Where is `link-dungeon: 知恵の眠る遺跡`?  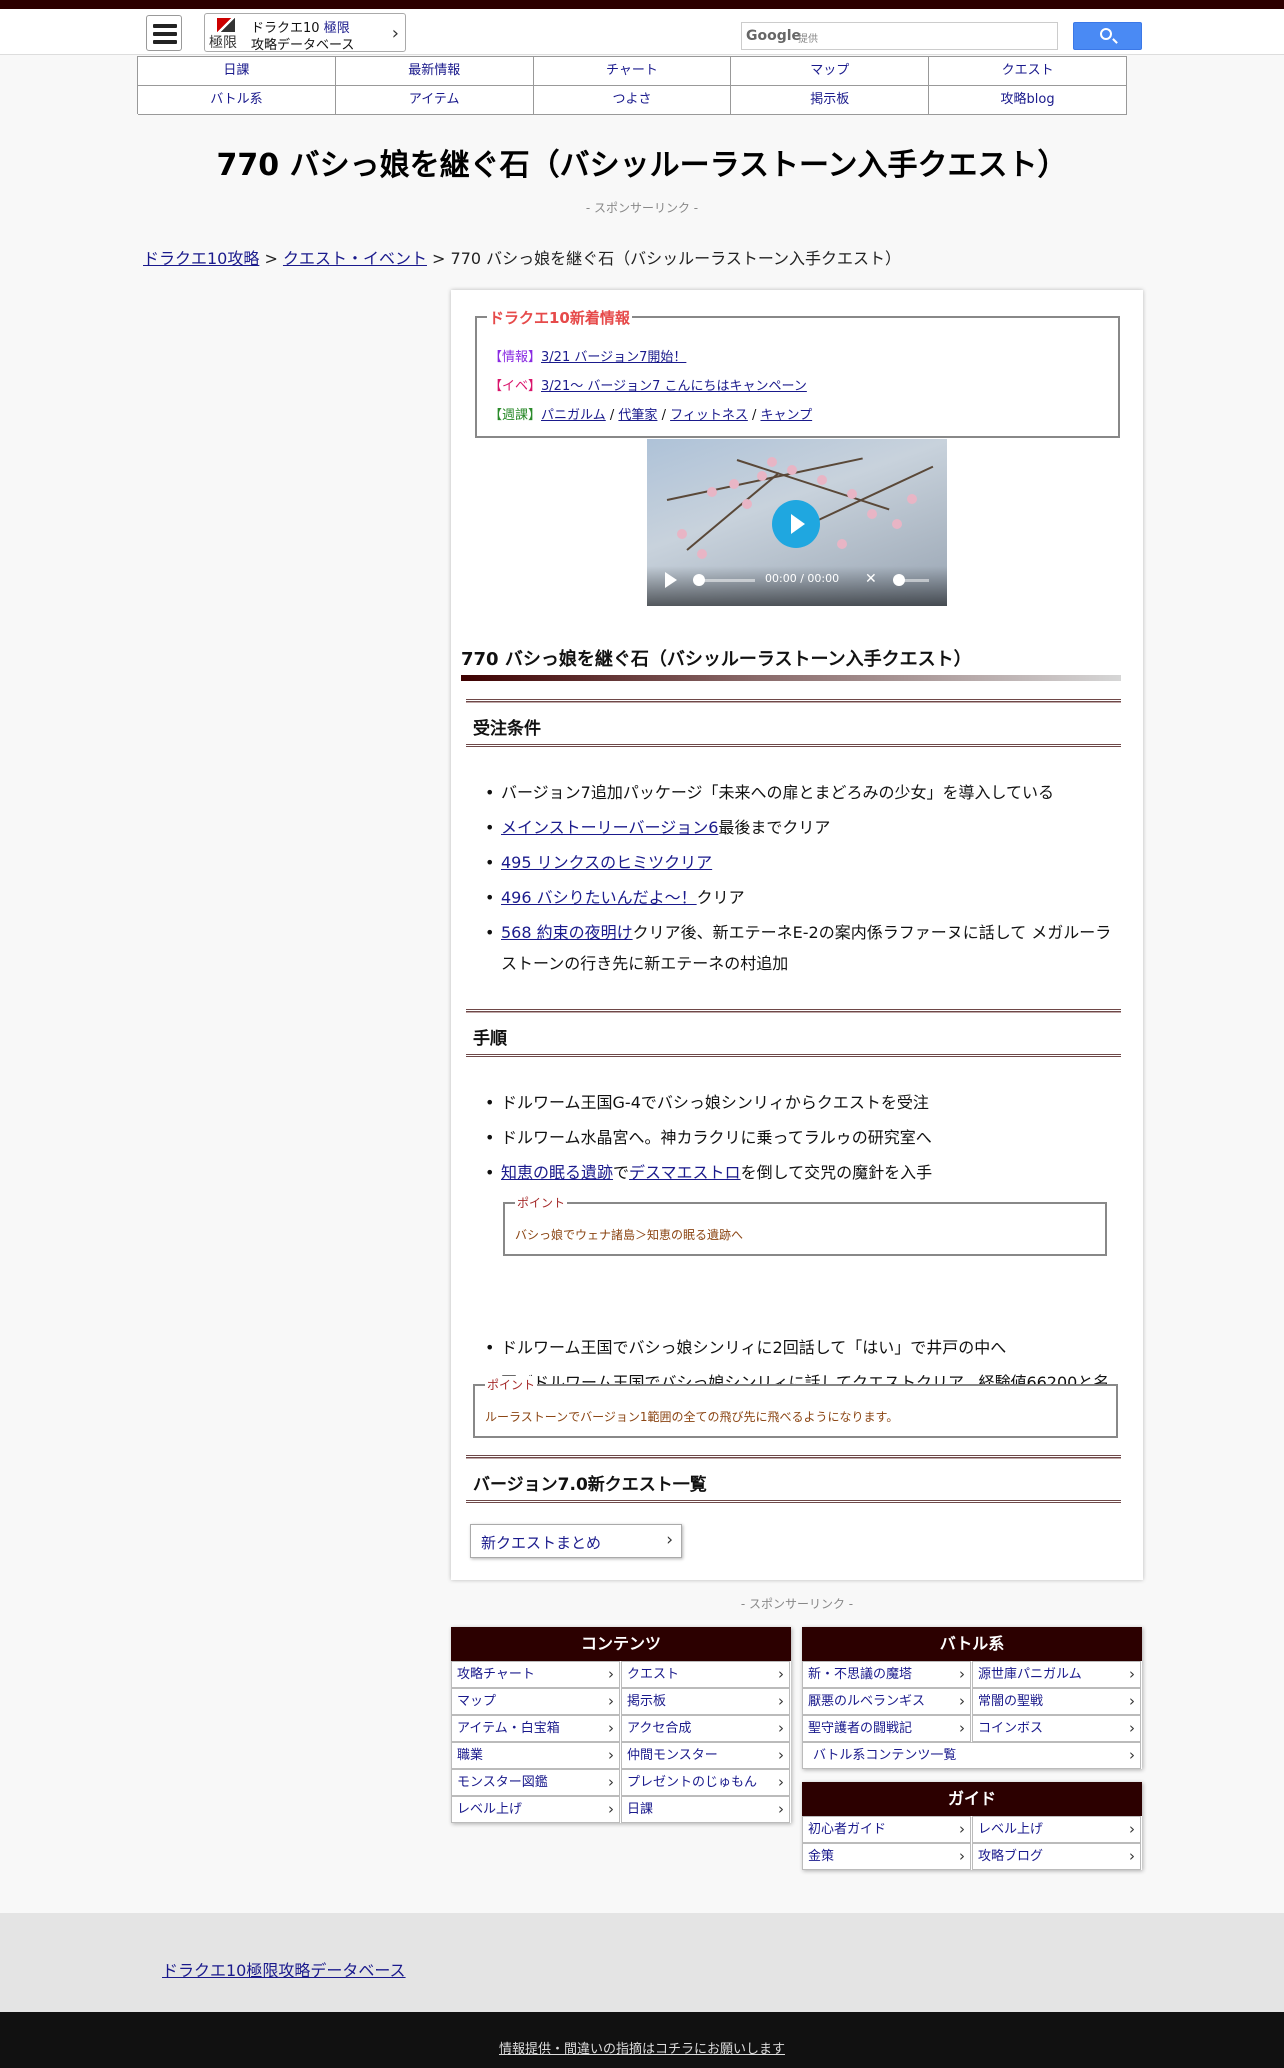
link-dungeon: 知恵の眠る遺跡 is located at coordinates (557, 1172).